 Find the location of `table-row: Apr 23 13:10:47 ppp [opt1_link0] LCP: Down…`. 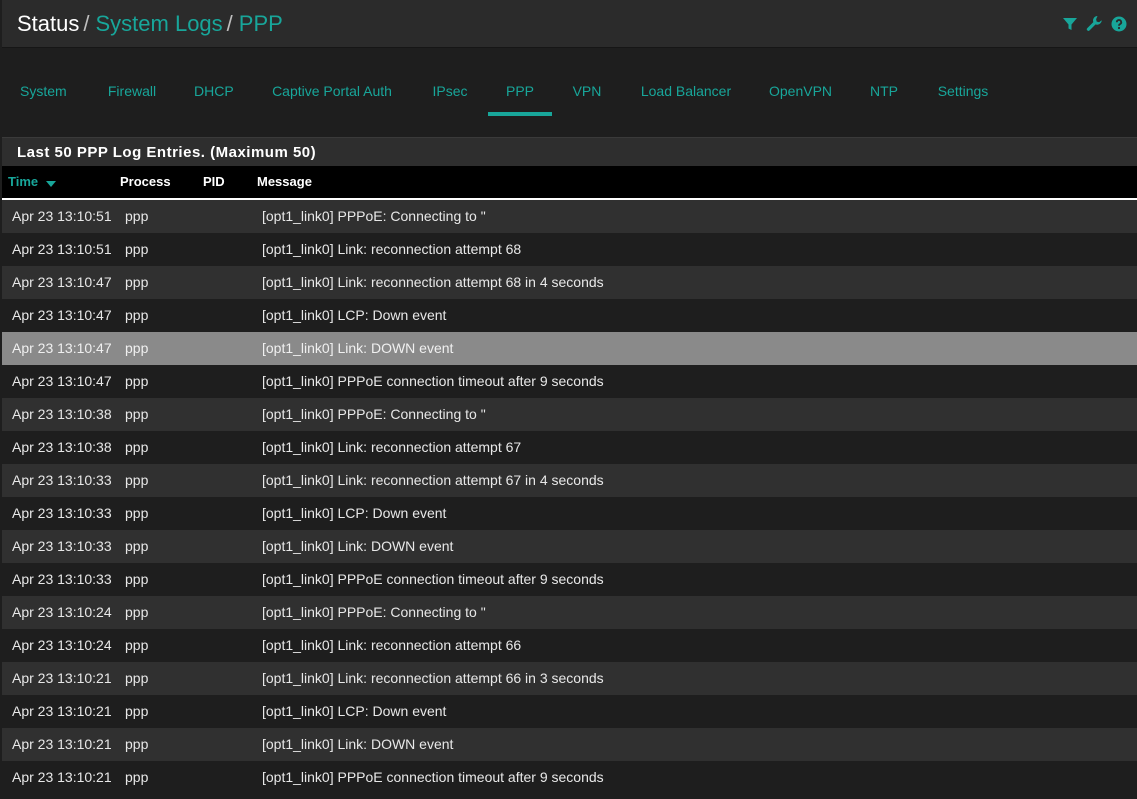

table-row: Apr 23 13:10:47 ppp [opt1_link0] LCP: Down… is located at coordinates (569, 315).